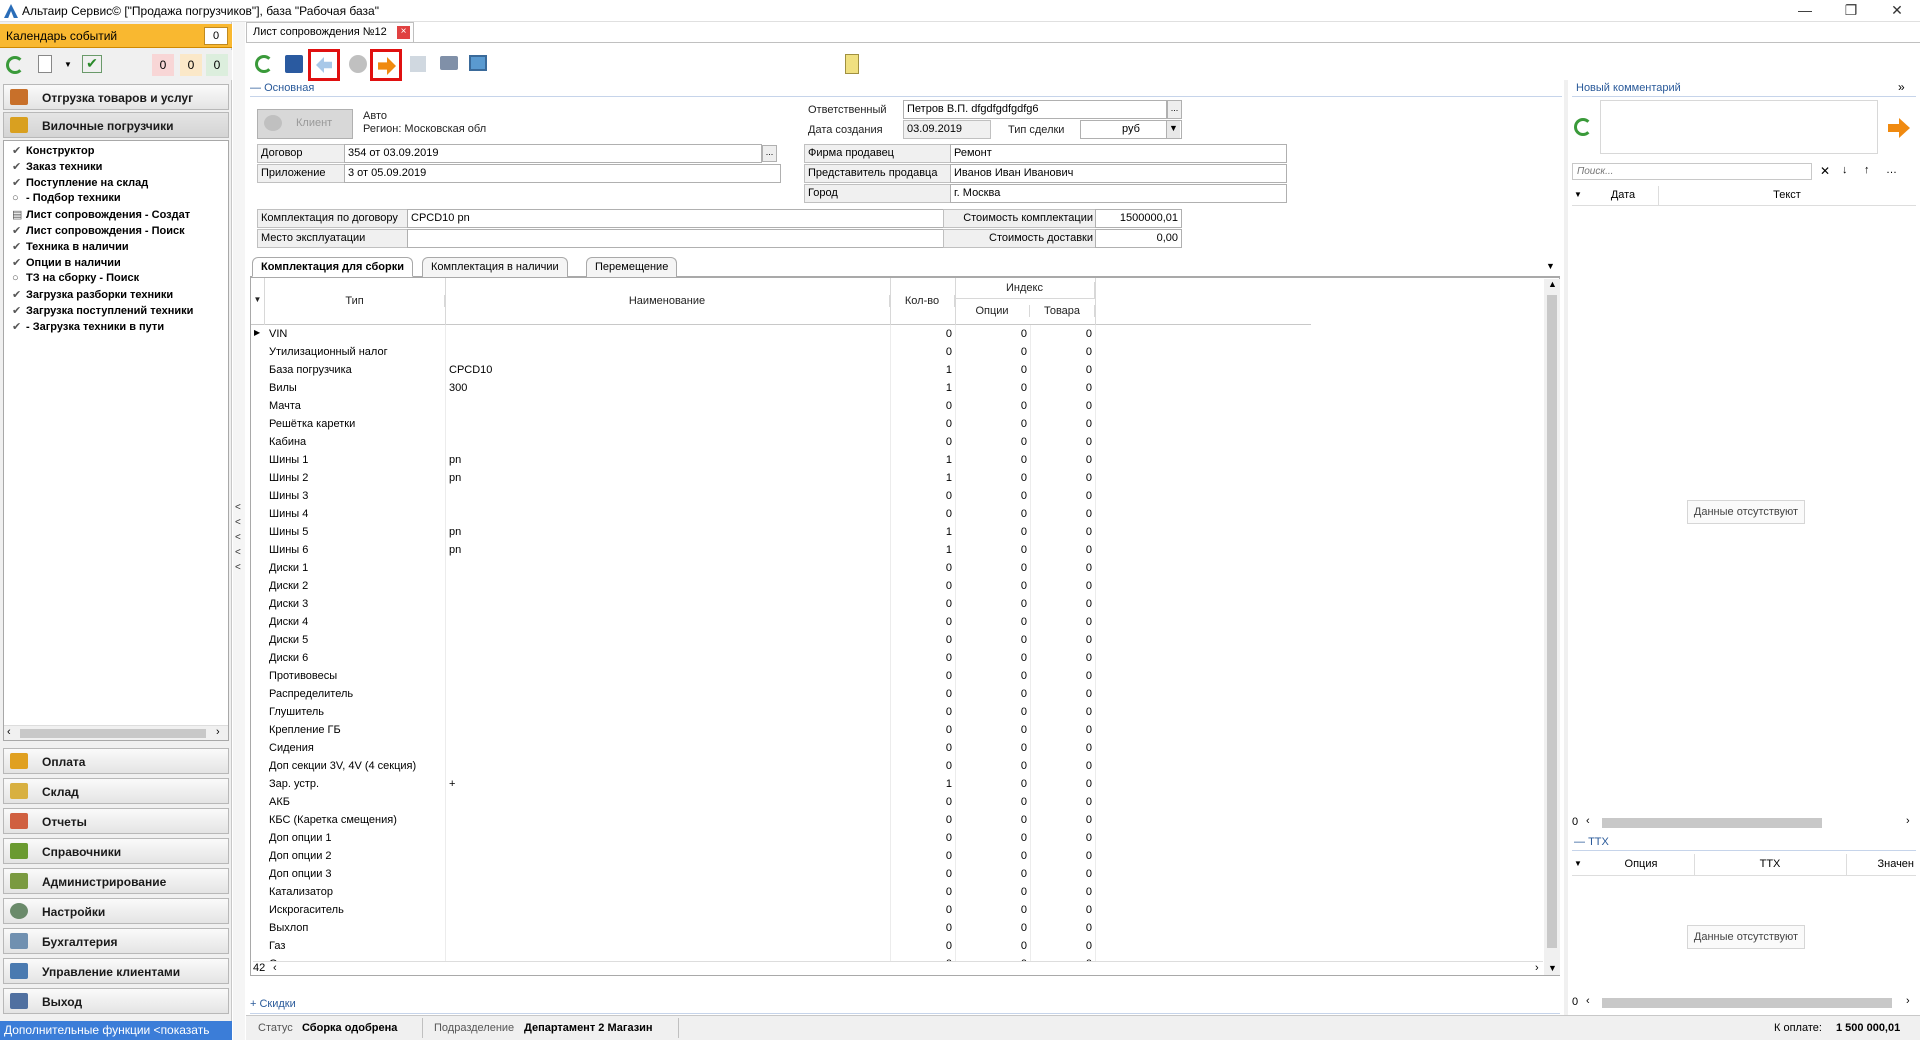 The width and height of the screenshot is (1920, 1040). What do you see at coordinates (357, 874) in the screenshot?
I see `table-cell: Доп опции 3` at bounding box center [357, 874].